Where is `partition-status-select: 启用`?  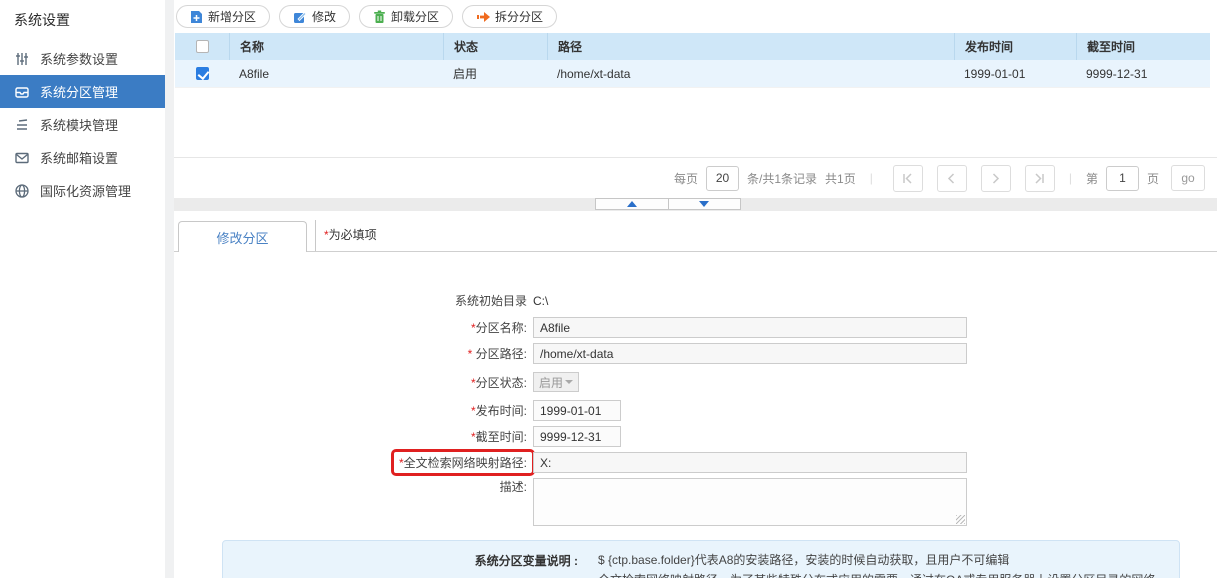 partition-status-select: 启用 is located at coordinates (556, 382).